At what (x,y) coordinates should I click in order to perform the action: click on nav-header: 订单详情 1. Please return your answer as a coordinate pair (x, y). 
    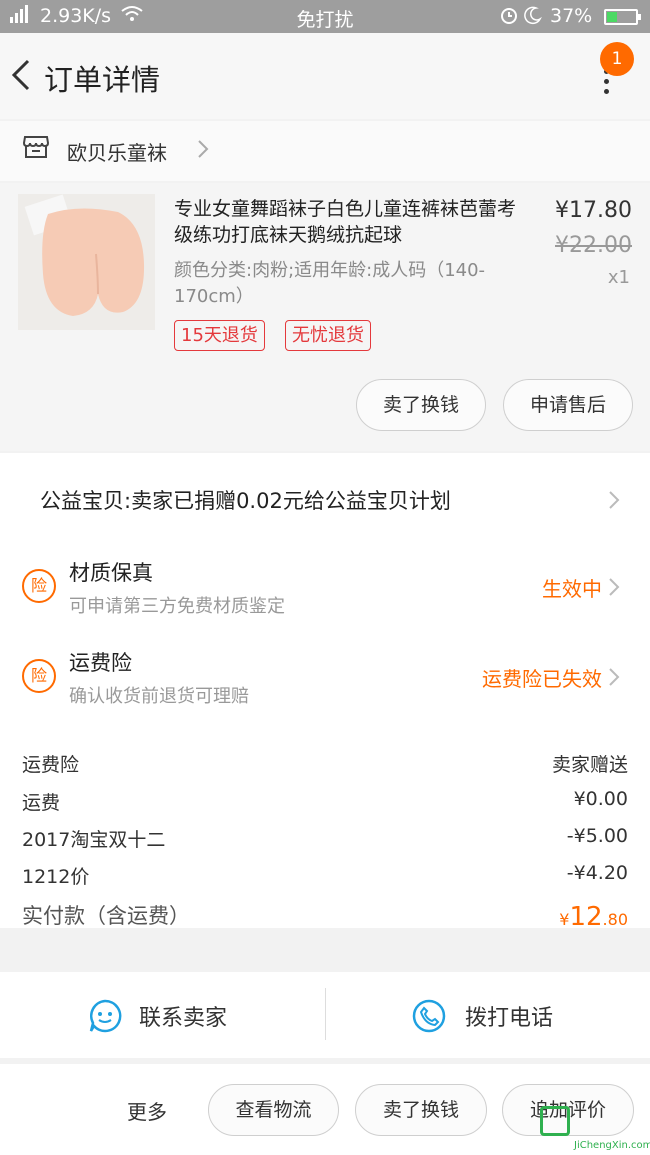
    Looking at the image, I should click on (325, 76).